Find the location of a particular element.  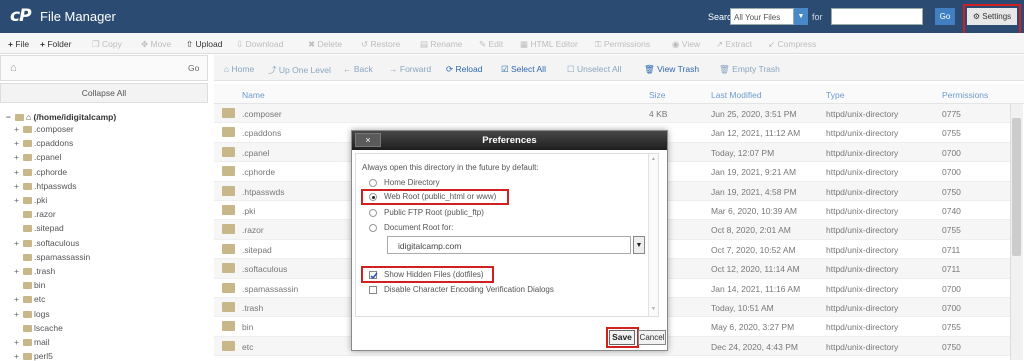

file-name-cell: .composer is located at coordinates (262, 114).